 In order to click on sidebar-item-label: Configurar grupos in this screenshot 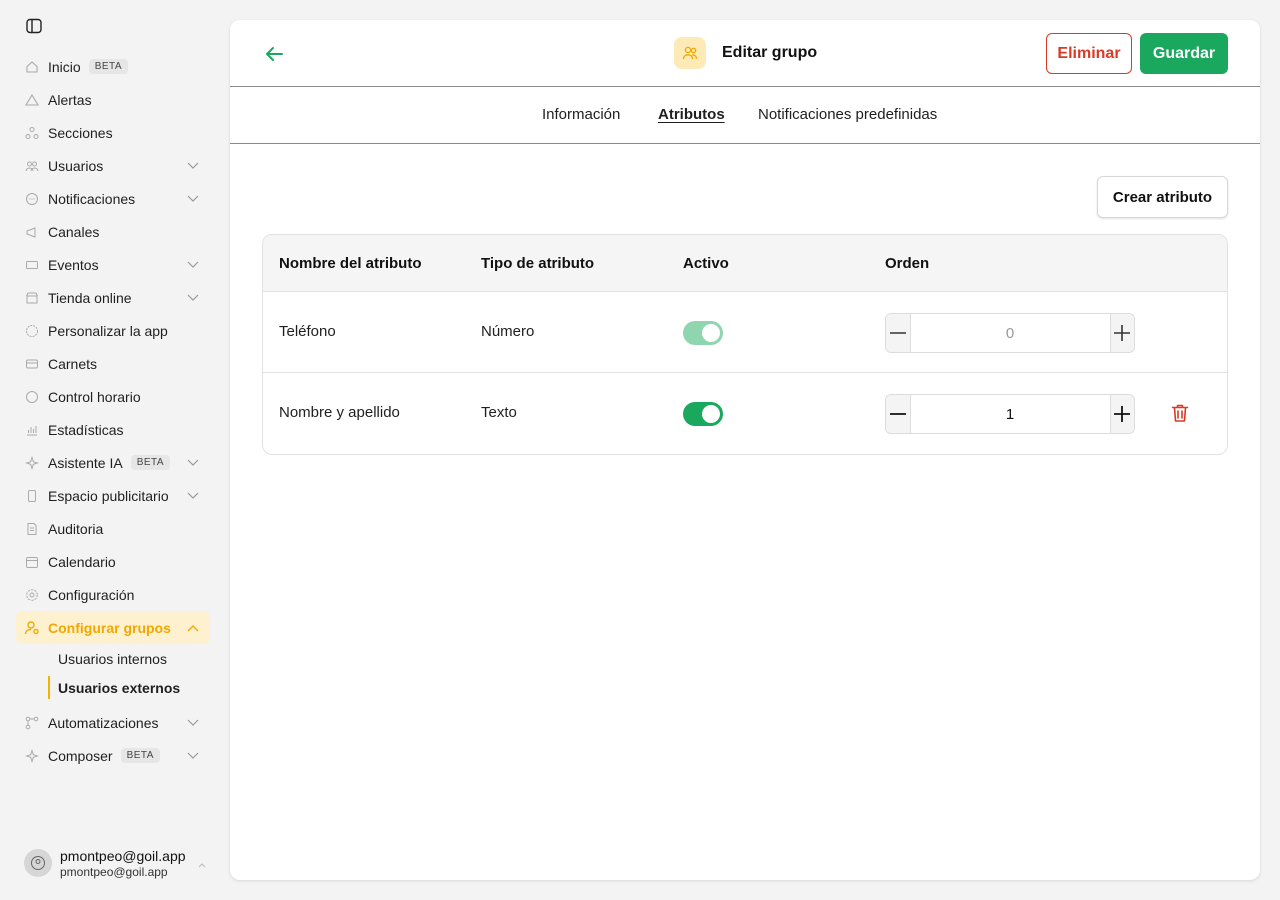, I will do `click(109, 627)`.